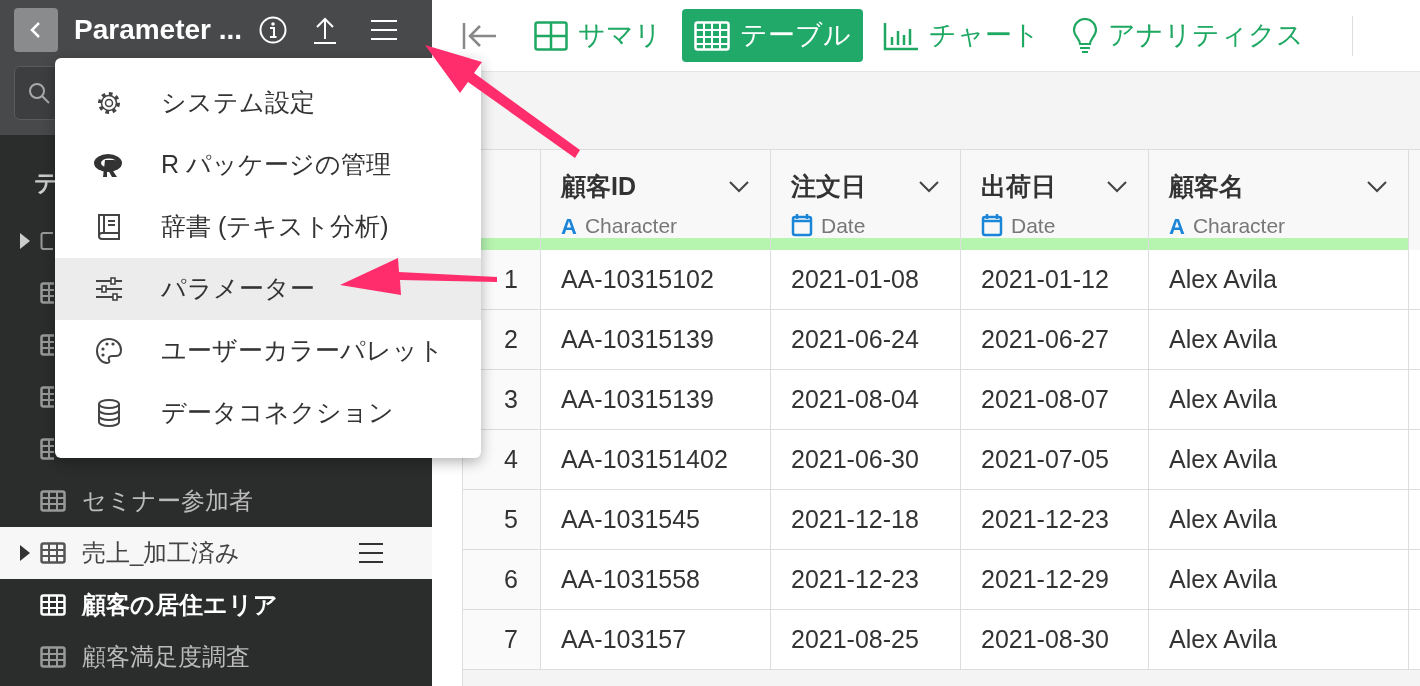  I want to click on table-cell: 2021-08-07, so click(1055, 400).